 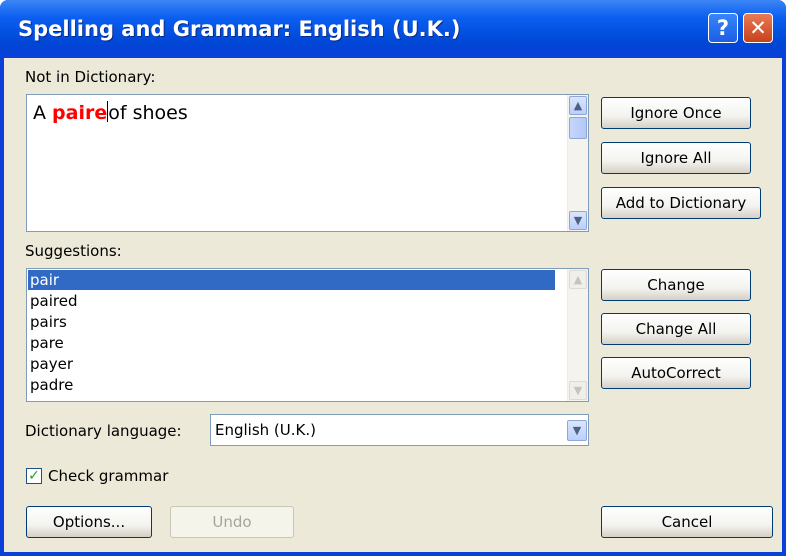 I want to click on sentence-before: A, so click(x=43, y=113).